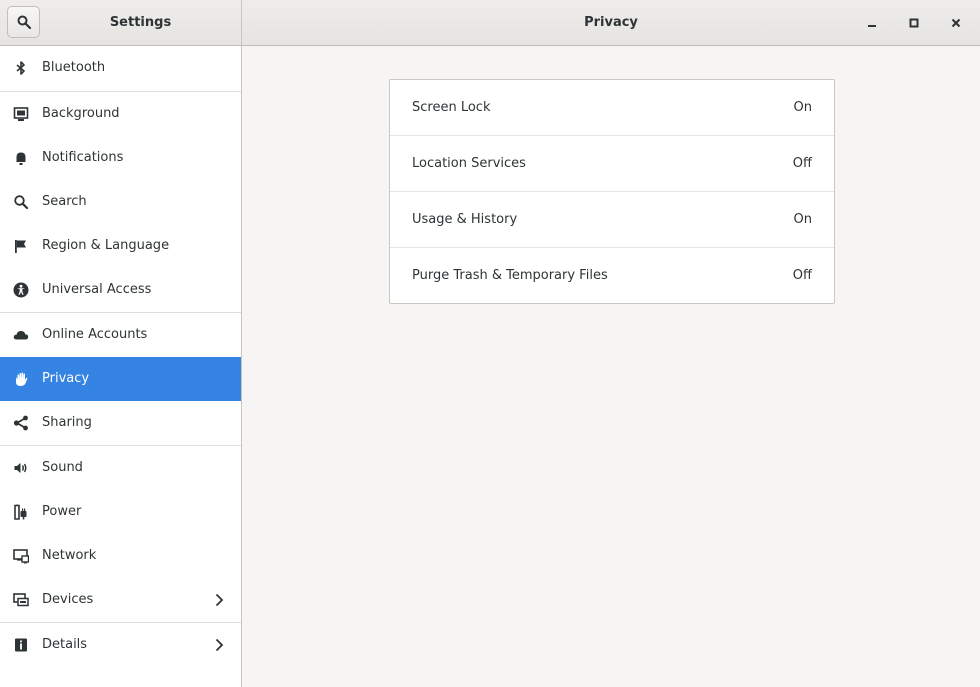 Image resolution: width=980 pixels, height=687 pixels. I want to click on sidebar-item-label: Bluetooth, so click(74, 67).